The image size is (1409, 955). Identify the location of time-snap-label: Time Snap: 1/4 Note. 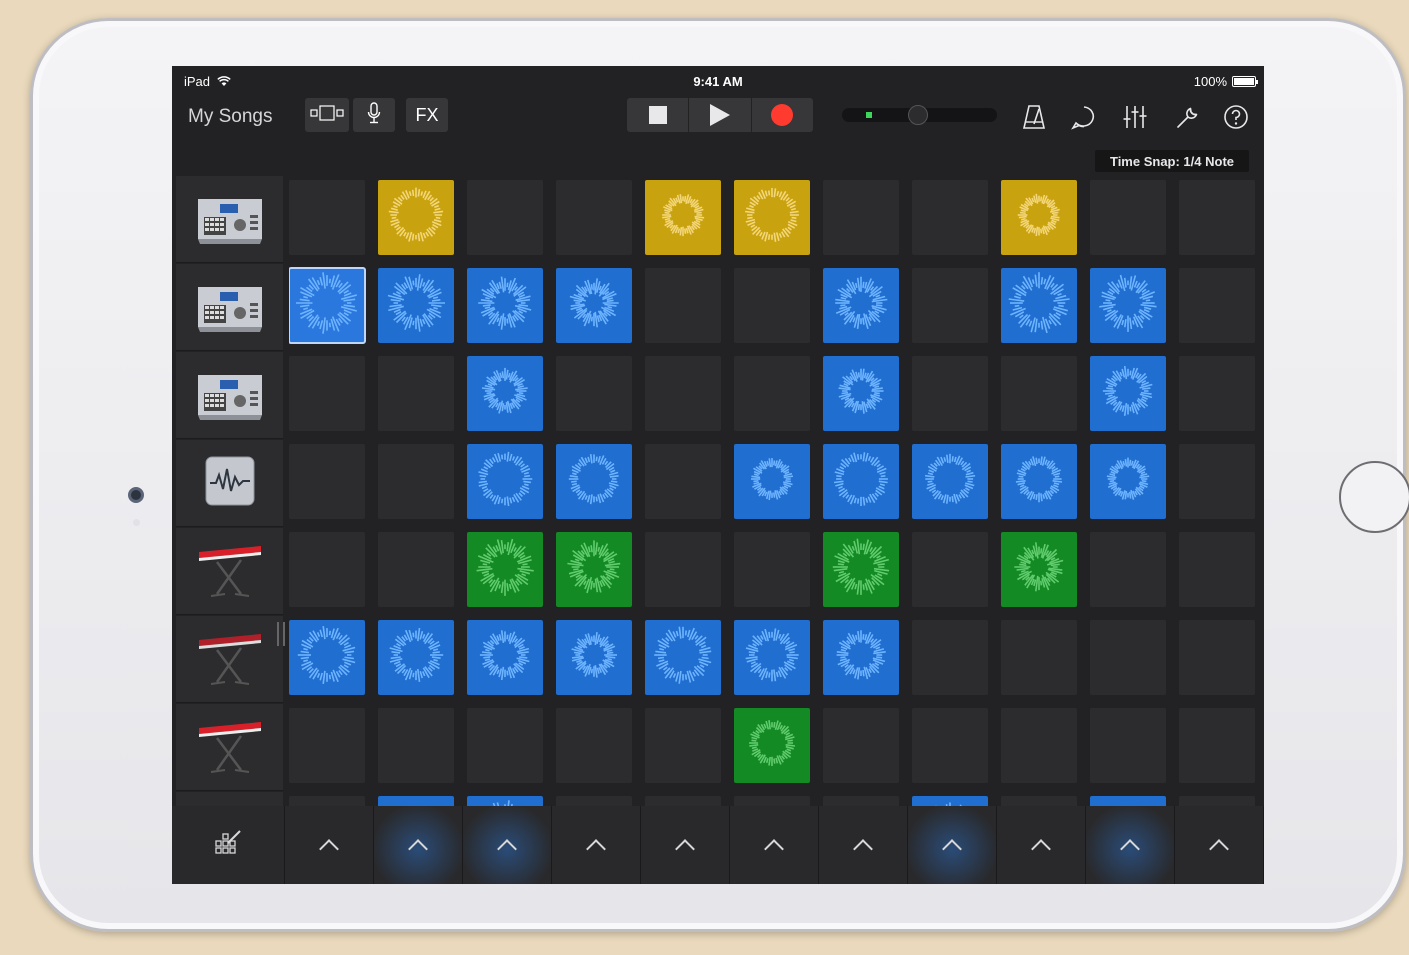
(1172, 161).